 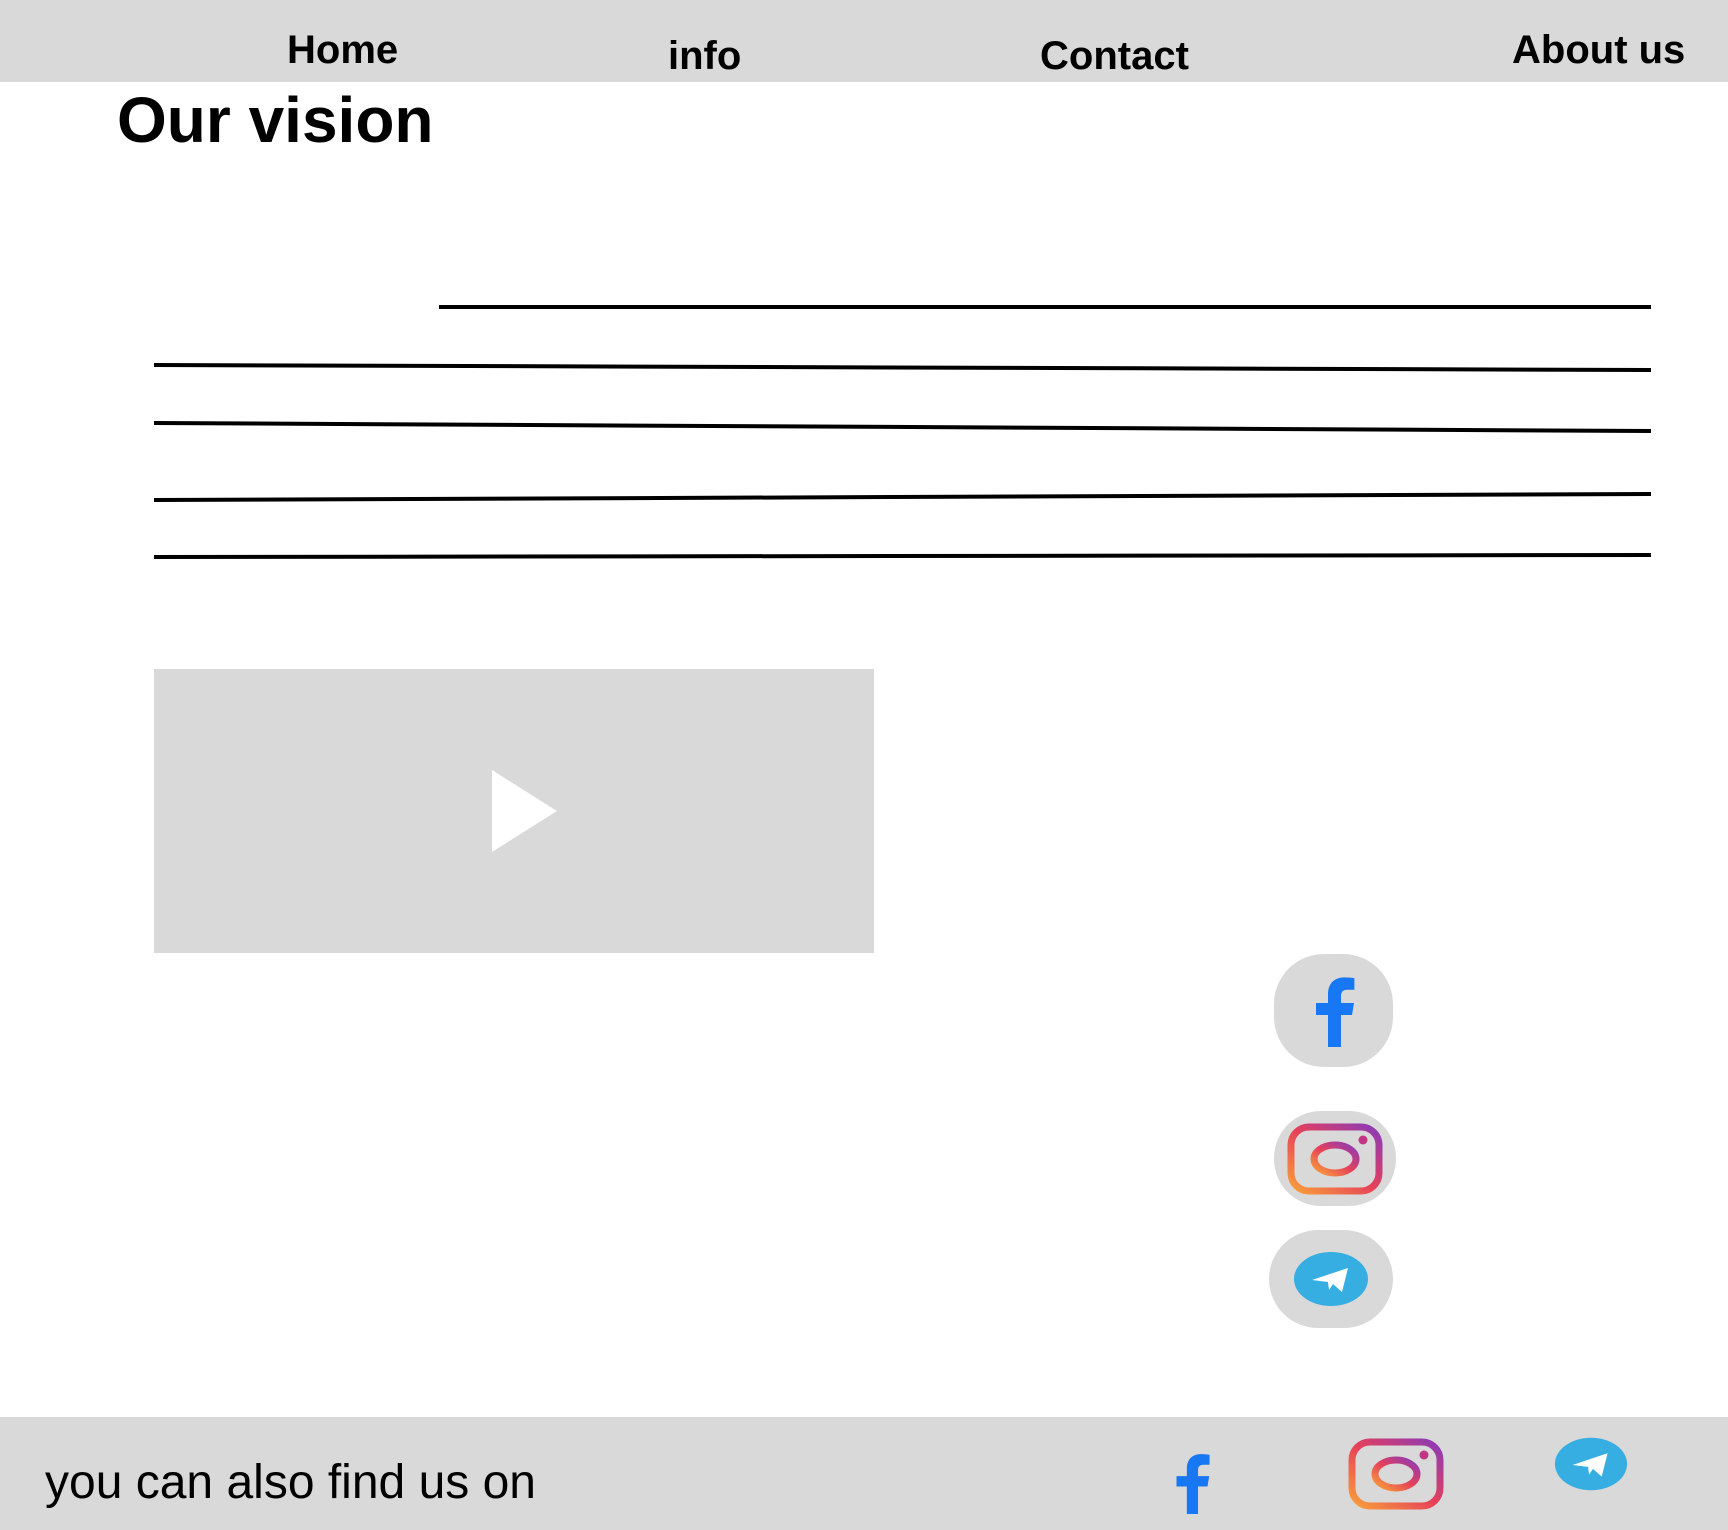 I want to click on text-placeholder-lines, so click(x=902, y=432).